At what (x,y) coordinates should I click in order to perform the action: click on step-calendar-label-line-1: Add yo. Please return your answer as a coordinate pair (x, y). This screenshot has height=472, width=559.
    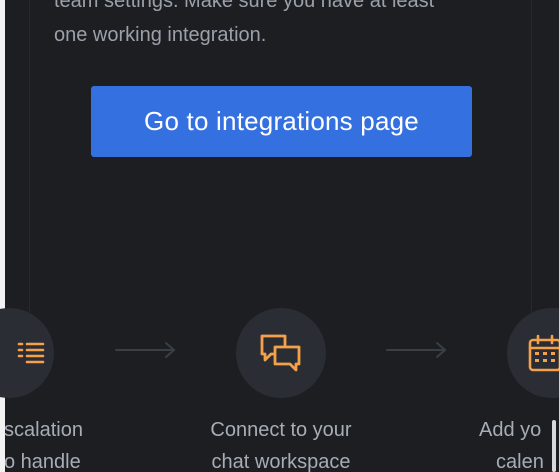
    Looking at the image, I should click on (510, 430).